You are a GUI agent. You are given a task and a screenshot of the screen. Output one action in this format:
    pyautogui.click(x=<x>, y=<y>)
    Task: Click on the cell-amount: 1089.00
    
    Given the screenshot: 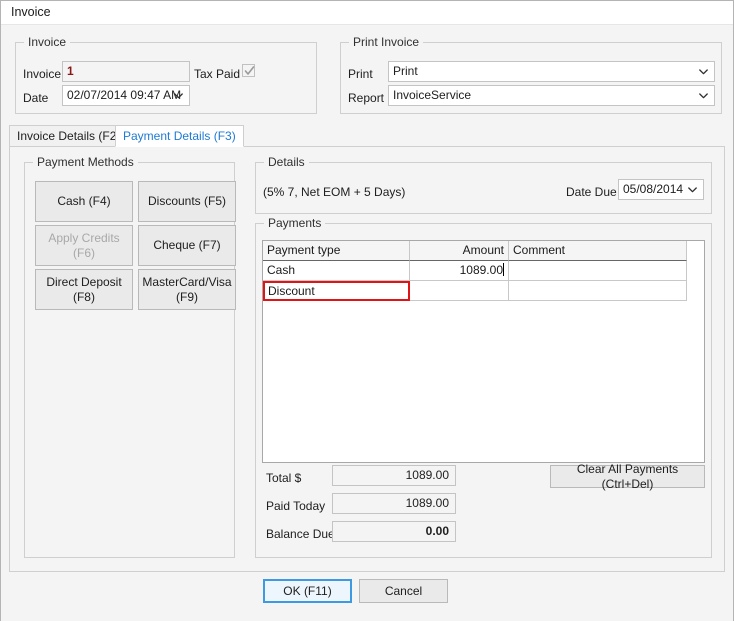 What is the action you would take?
    pyautogui.click(x=459, y=271)
    